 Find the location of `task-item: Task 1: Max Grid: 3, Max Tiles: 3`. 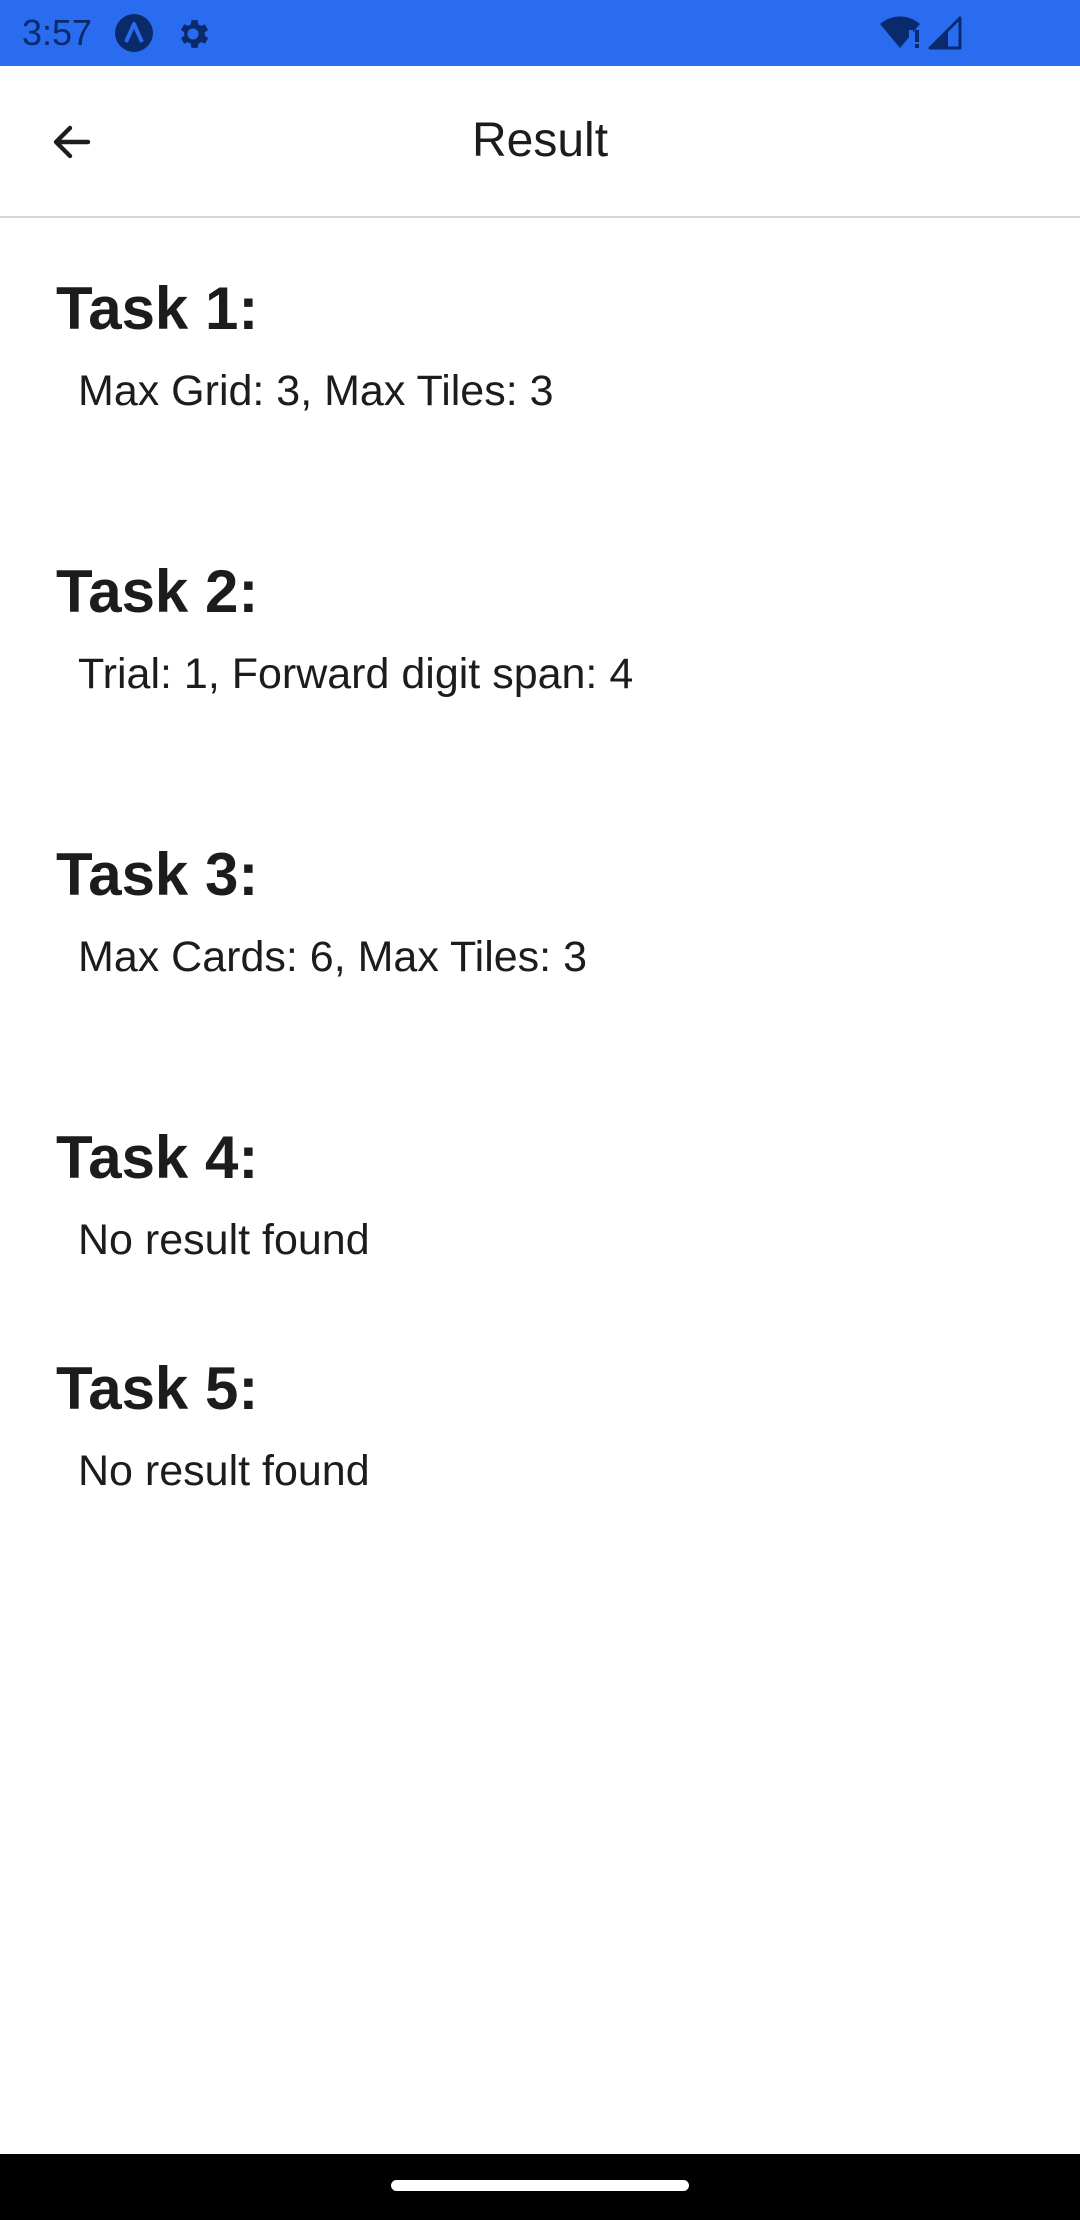

task-item: Task 1: Max Grid: 3, Max Tiles: 3 is located at coordinates (546, 346).